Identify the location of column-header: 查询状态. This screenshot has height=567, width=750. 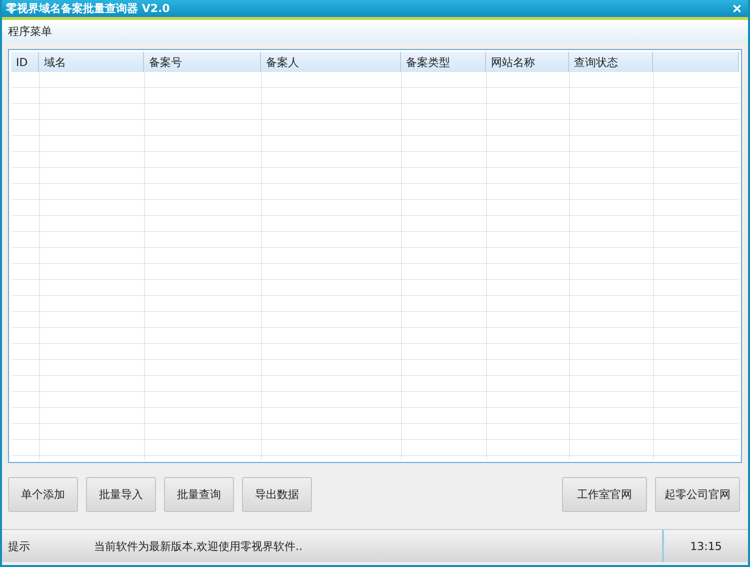
(611, 62).